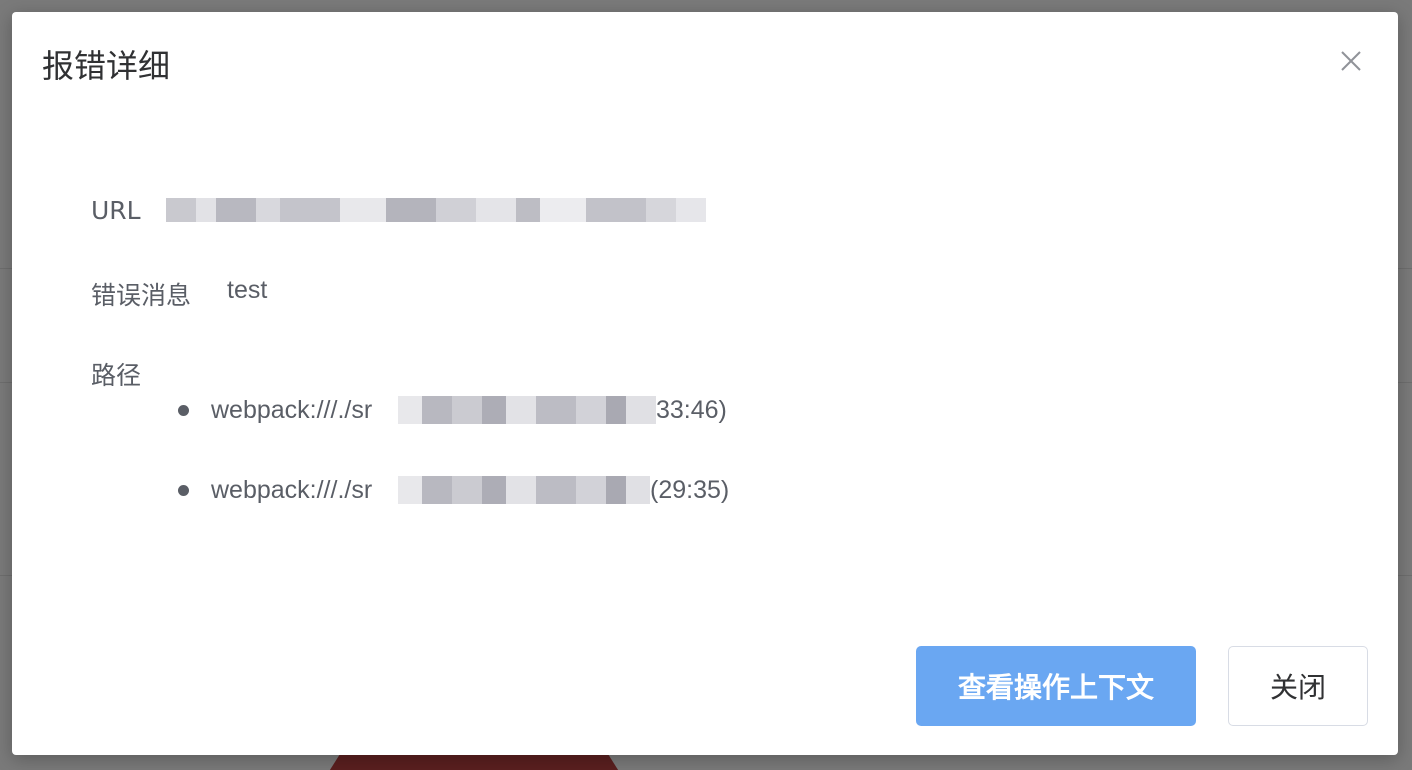  What do you see at coordinates (436, 210) in the screenshot?
I see `redacted-url` at bounding box center [436, 210].